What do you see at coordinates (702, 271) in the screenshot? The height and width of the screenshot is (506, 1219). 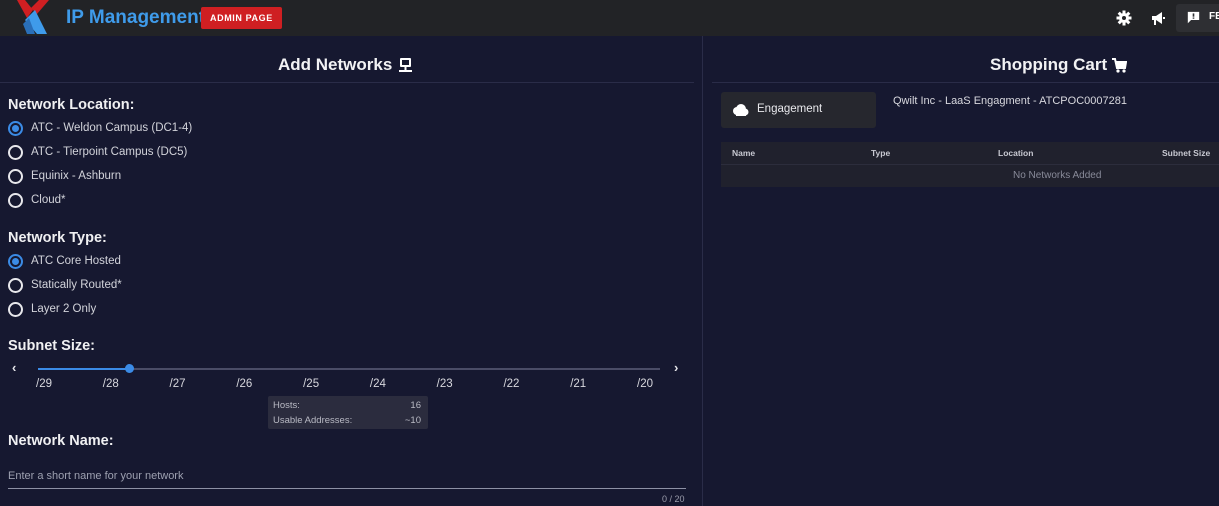 I see `panel-divider` at bounding box center [702, 271].